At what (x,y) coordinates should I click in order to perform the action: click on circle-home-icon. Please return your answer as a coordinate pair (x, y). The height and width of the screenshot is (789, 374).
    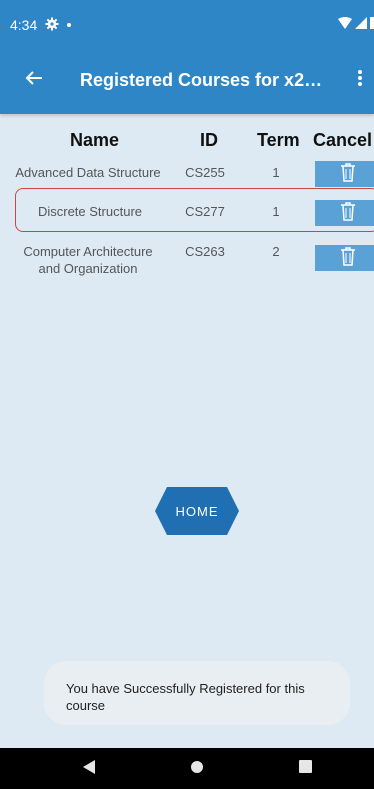
    Looking at the image, I should click on (197, 769).